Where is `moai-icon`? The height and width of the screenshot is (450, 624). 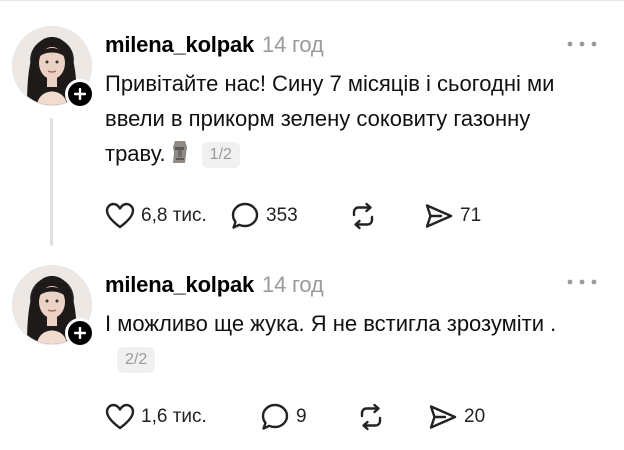
moai-icon is located at coordinates (180, 157).